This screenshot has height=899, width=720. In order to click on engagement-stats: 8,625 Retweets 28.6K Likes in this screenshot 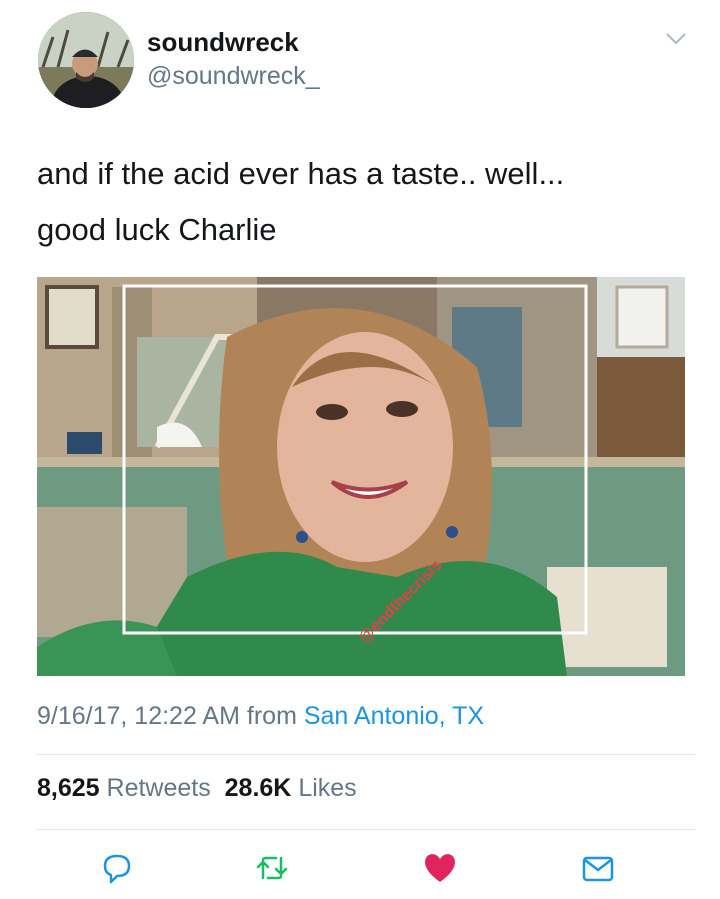, I will do `click(197, 788)`.